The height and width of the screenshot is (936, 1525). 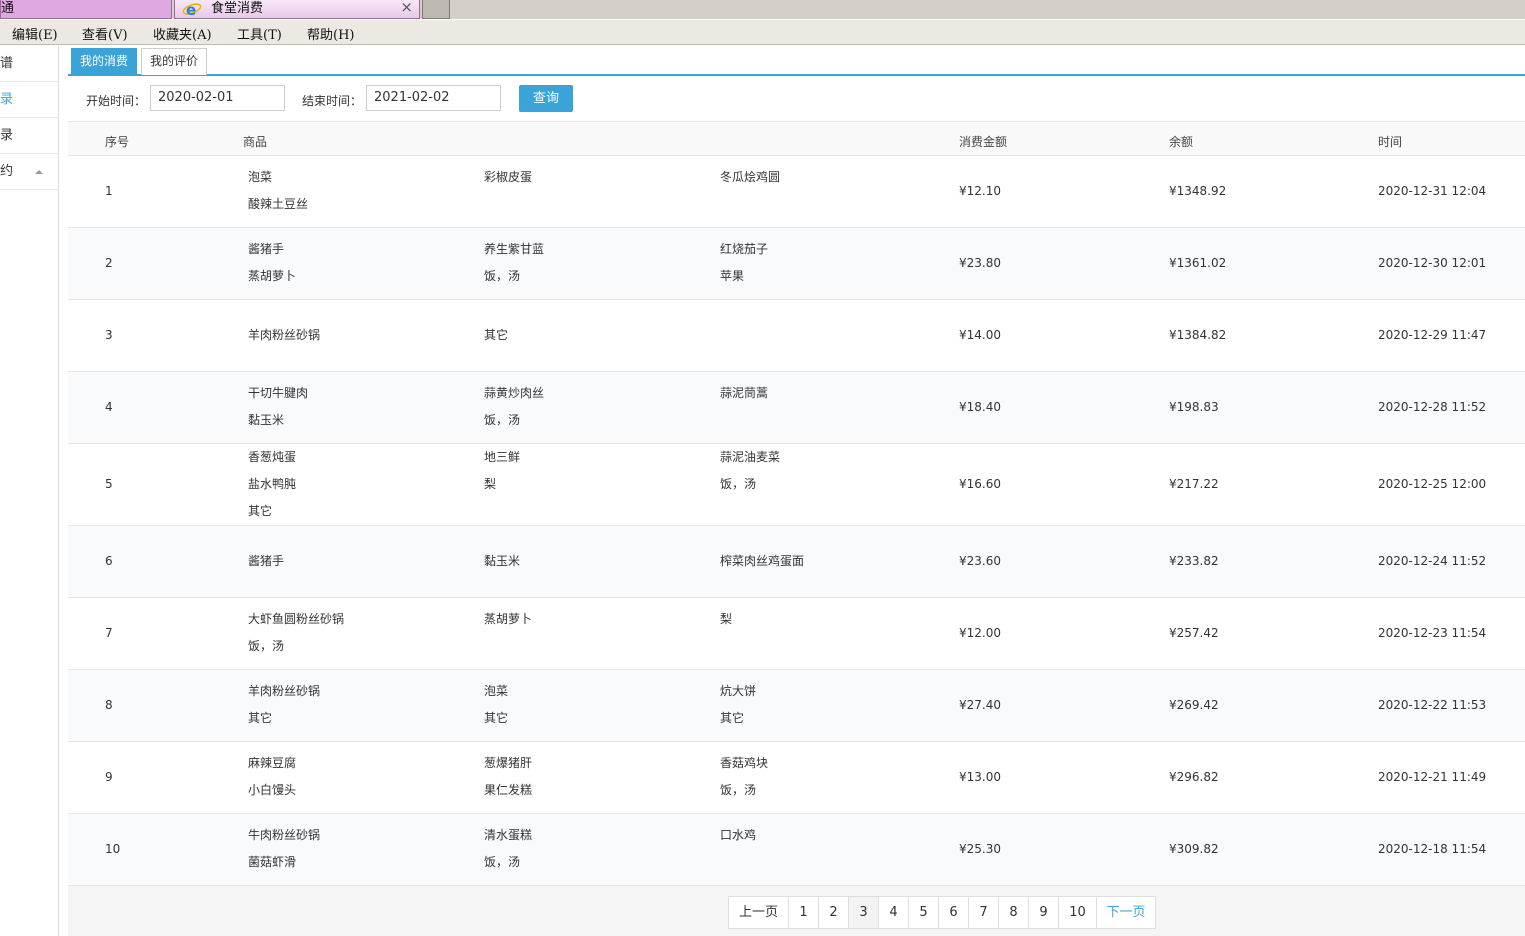 What do you see at coordinates (330, 33) in the screenshot?
I see `menu-help: 帮助(H)` at bounding box center [330, 33].